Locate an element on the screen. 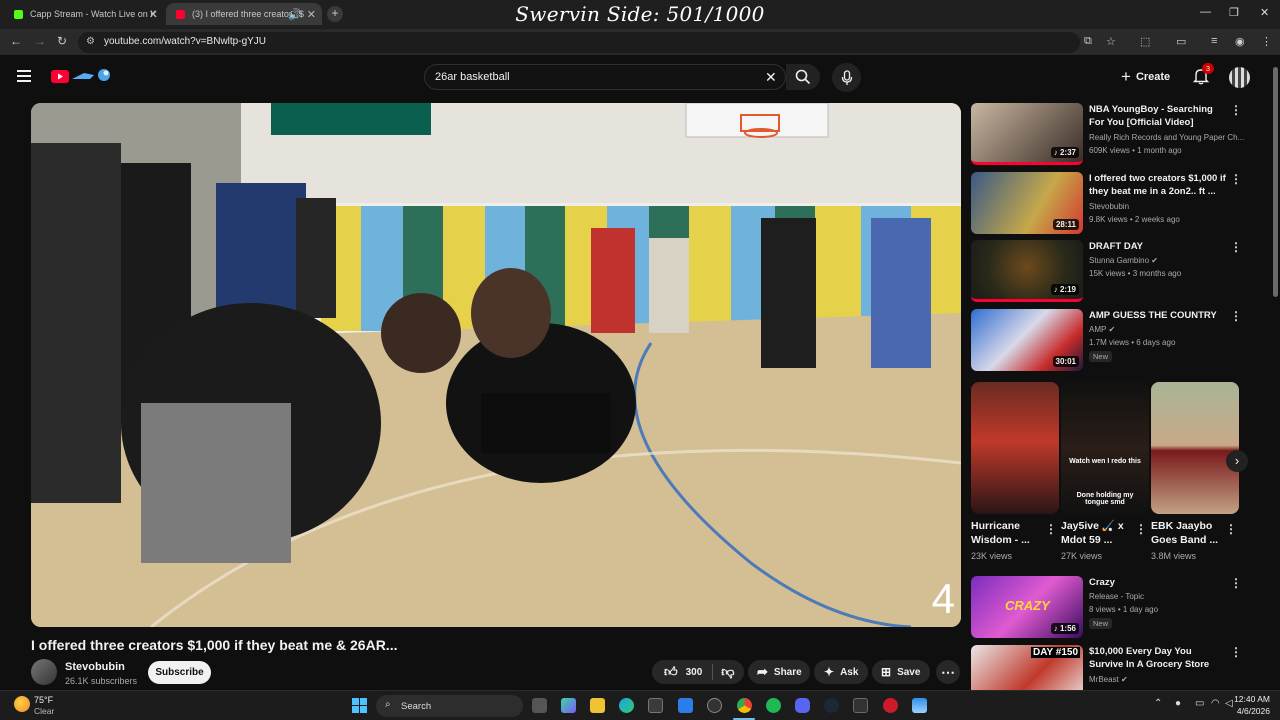 This screenshot has width=1280, height=720. more-actions-button: ⋯ is located at coordinates (948, 672).